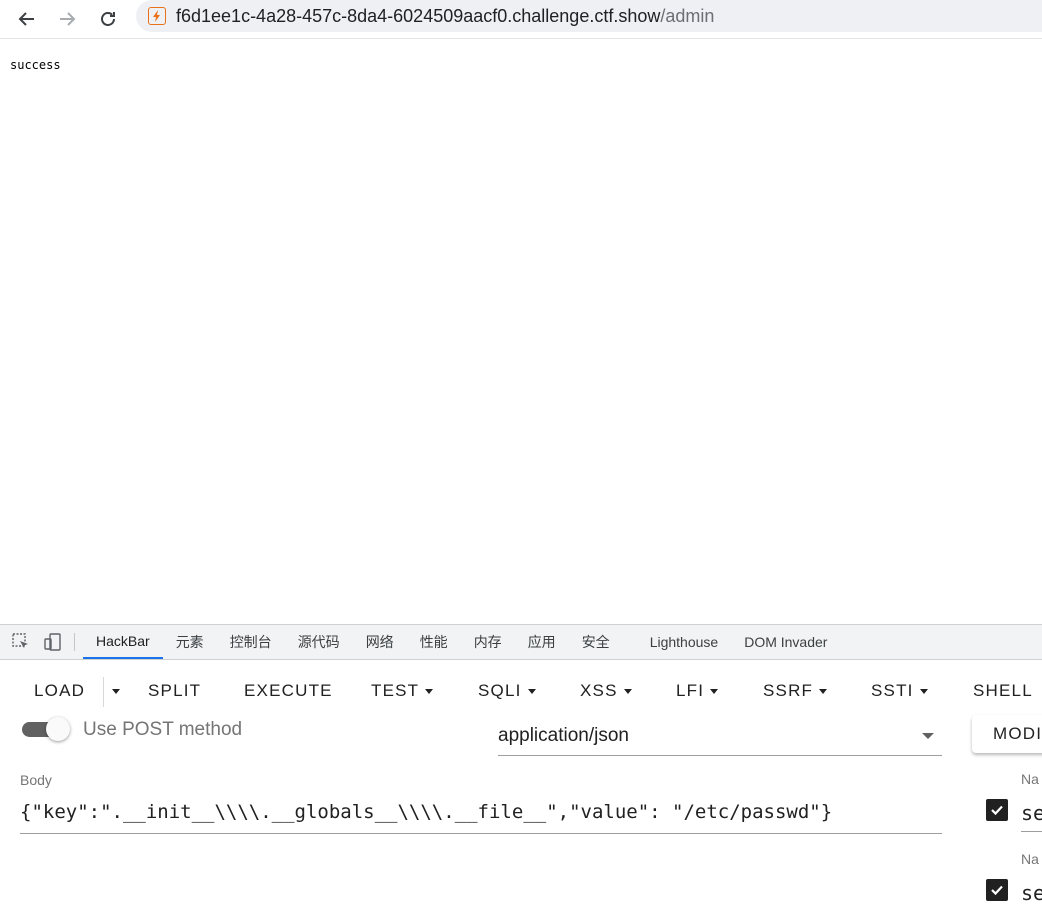 The image size is (1042, 913). I want to click on inspect-element-icon, so click(21, 642).